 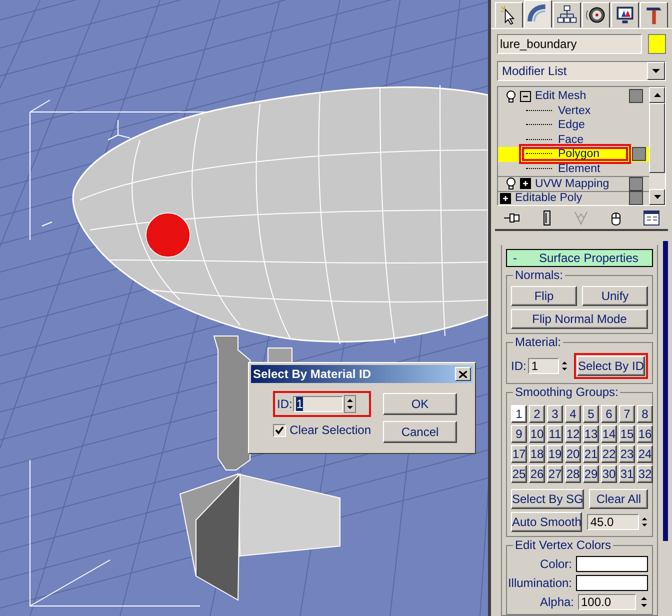 I want to click on sub-object-row: Polygon, so click(x=573, y=154).